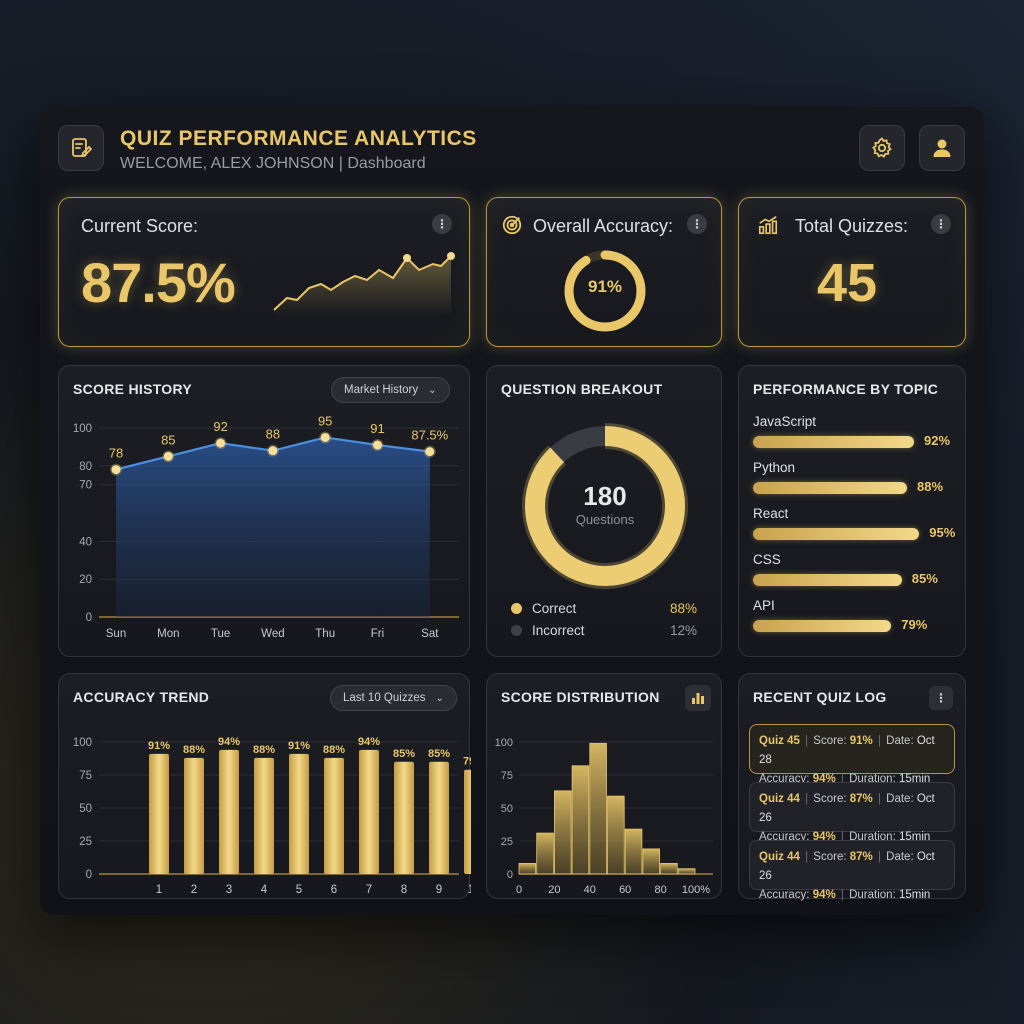 The height and width of the screenshot is (1024, 1024). What do you see at coordinates (516, 630) in the screenshot?
I see `legend-dot-incorrect` at bounding box center [516, 630].